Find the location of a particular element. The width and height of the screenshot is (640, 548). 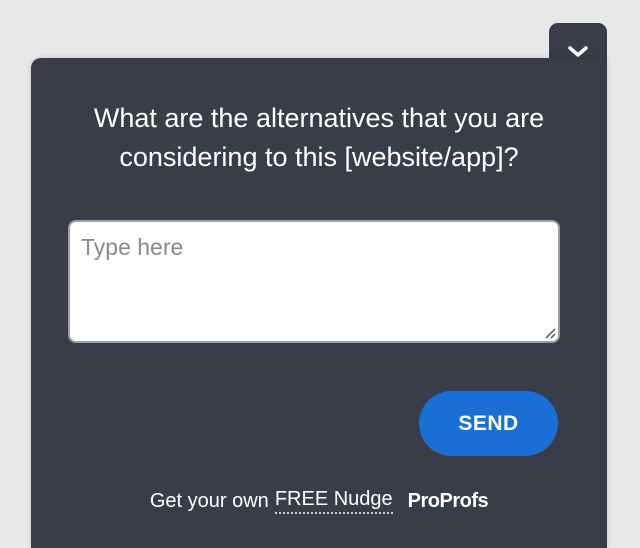

send-button: SEND is located at coordinates (488, 423).